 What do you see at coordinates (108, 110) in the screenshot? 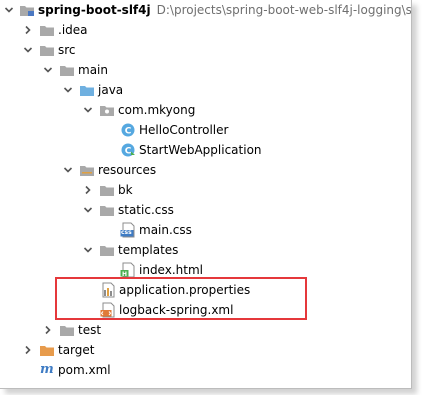
I see `package-icon` at bounding box center [108, 110].